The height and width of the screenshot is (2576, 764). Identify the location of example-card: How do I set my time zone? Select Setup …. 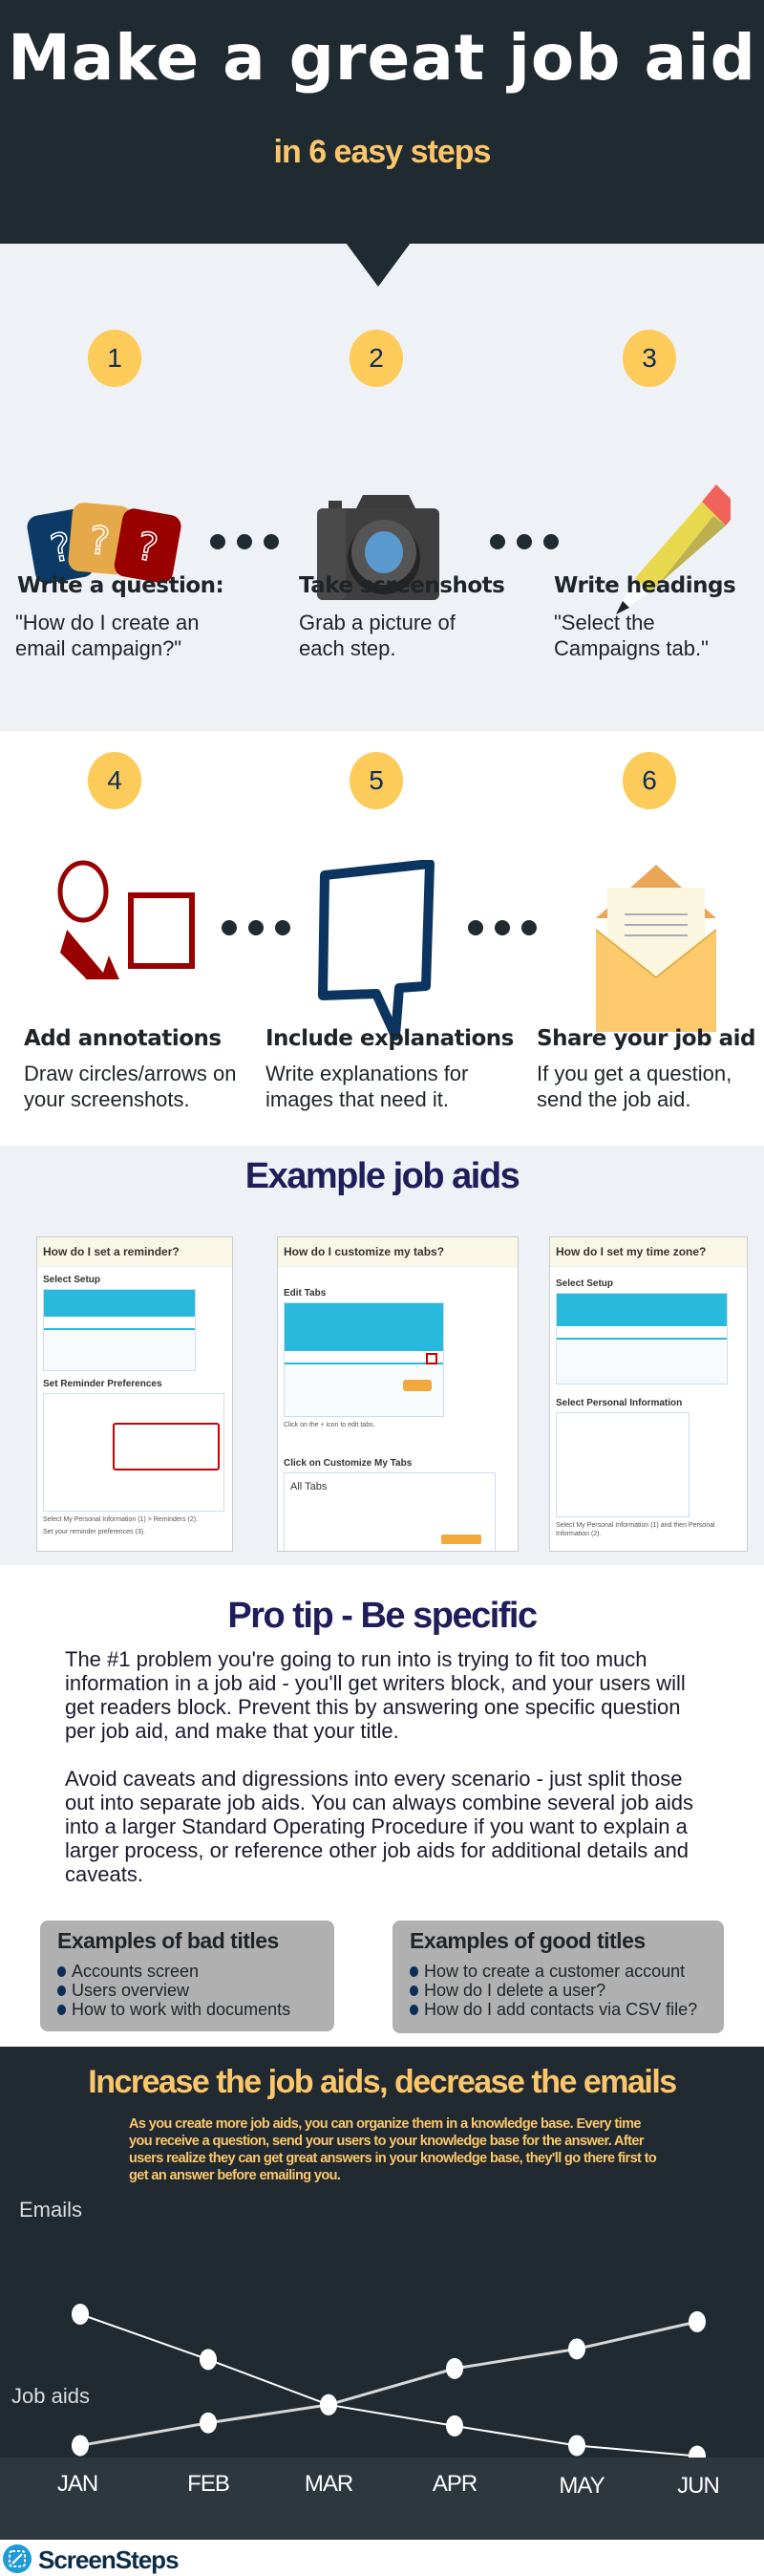
(648, 1394).